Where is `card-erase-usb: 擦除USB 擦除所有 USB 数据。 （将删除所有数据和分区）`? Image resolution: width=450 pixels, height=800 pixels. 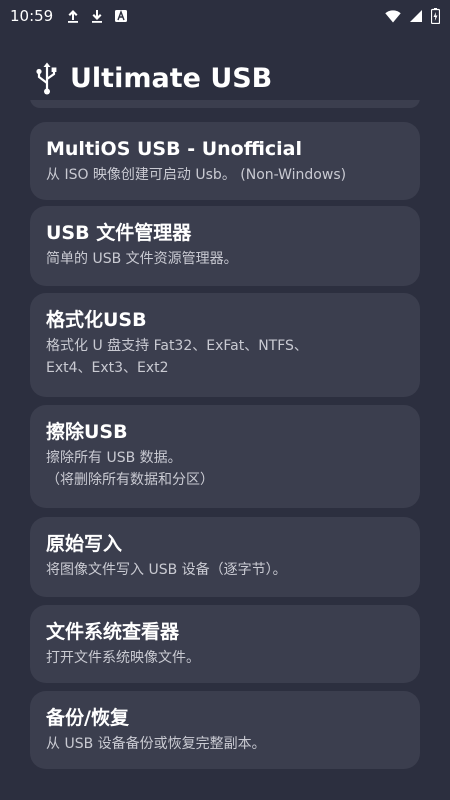 card-erase-usb: 擦除USB 擦除所有 USB 数据。 （将删除所有数据和分区） is located at coordinates (225, 456).